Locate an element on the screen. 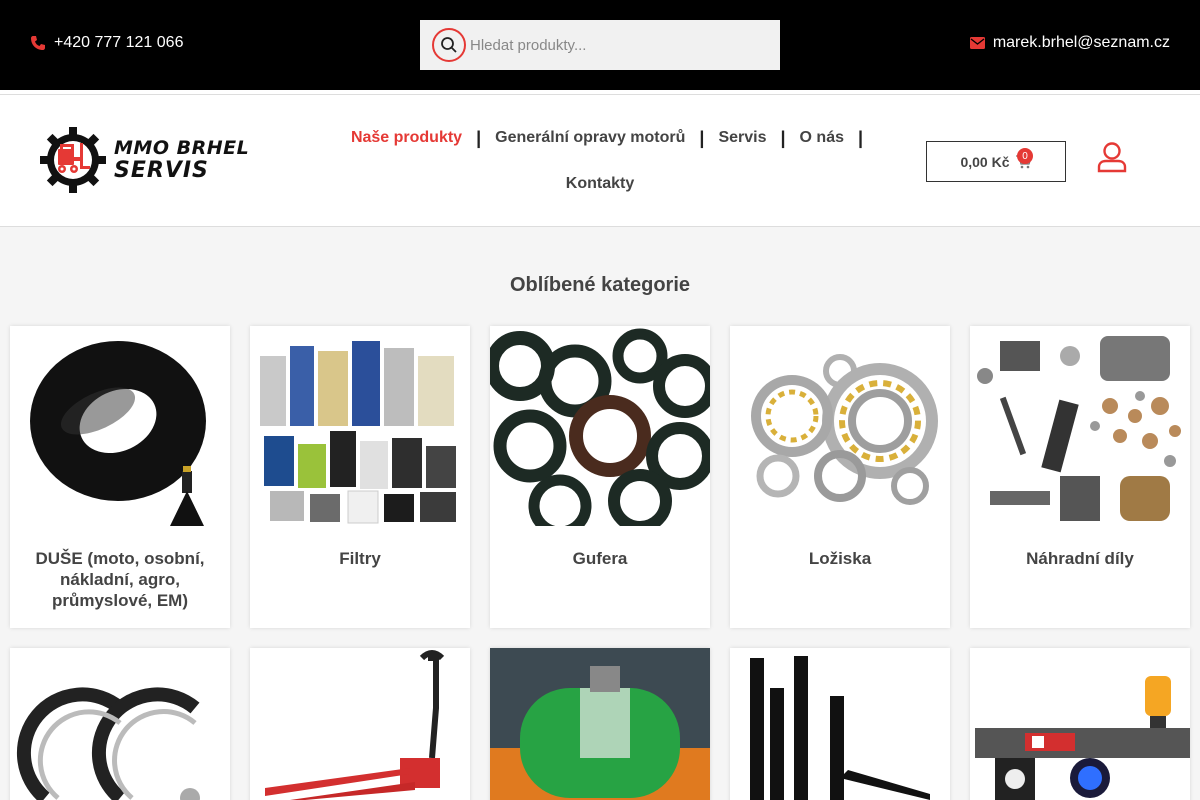 The image size is (1200, 800). category-card-filtry: Filtry is located at coordinates (360, 477).